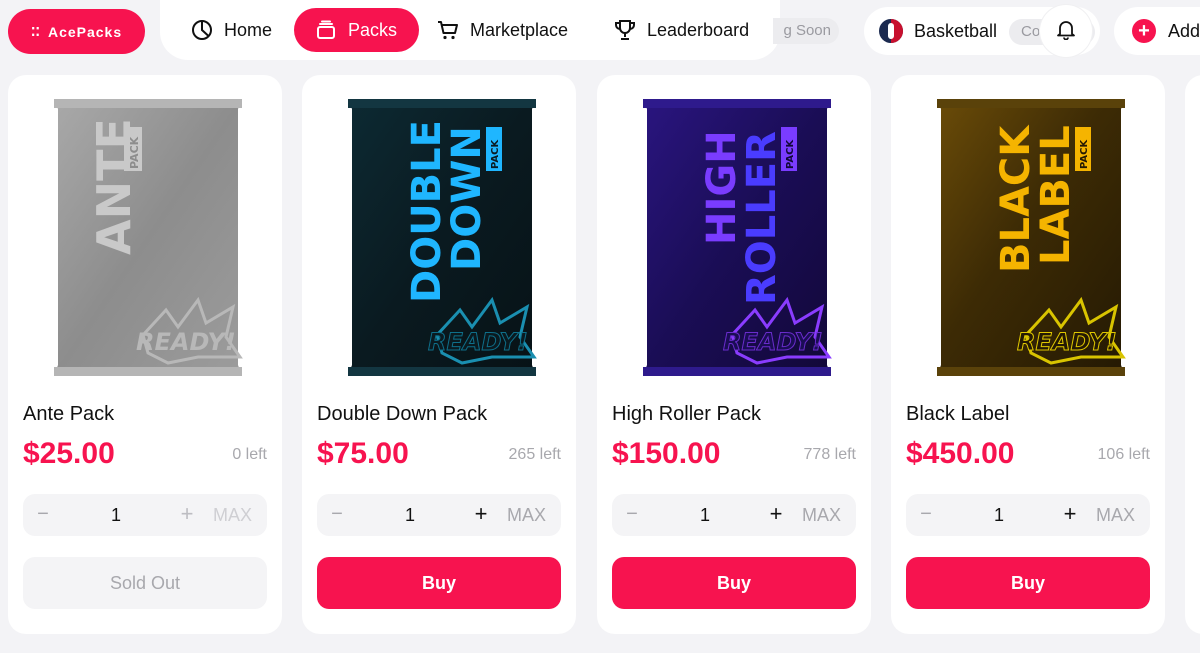  What do you see at coordinates (698, 29) in the screenshot?
I see `nav-leaderboard-label: Leaderboard` at bounding box center [698, 29].